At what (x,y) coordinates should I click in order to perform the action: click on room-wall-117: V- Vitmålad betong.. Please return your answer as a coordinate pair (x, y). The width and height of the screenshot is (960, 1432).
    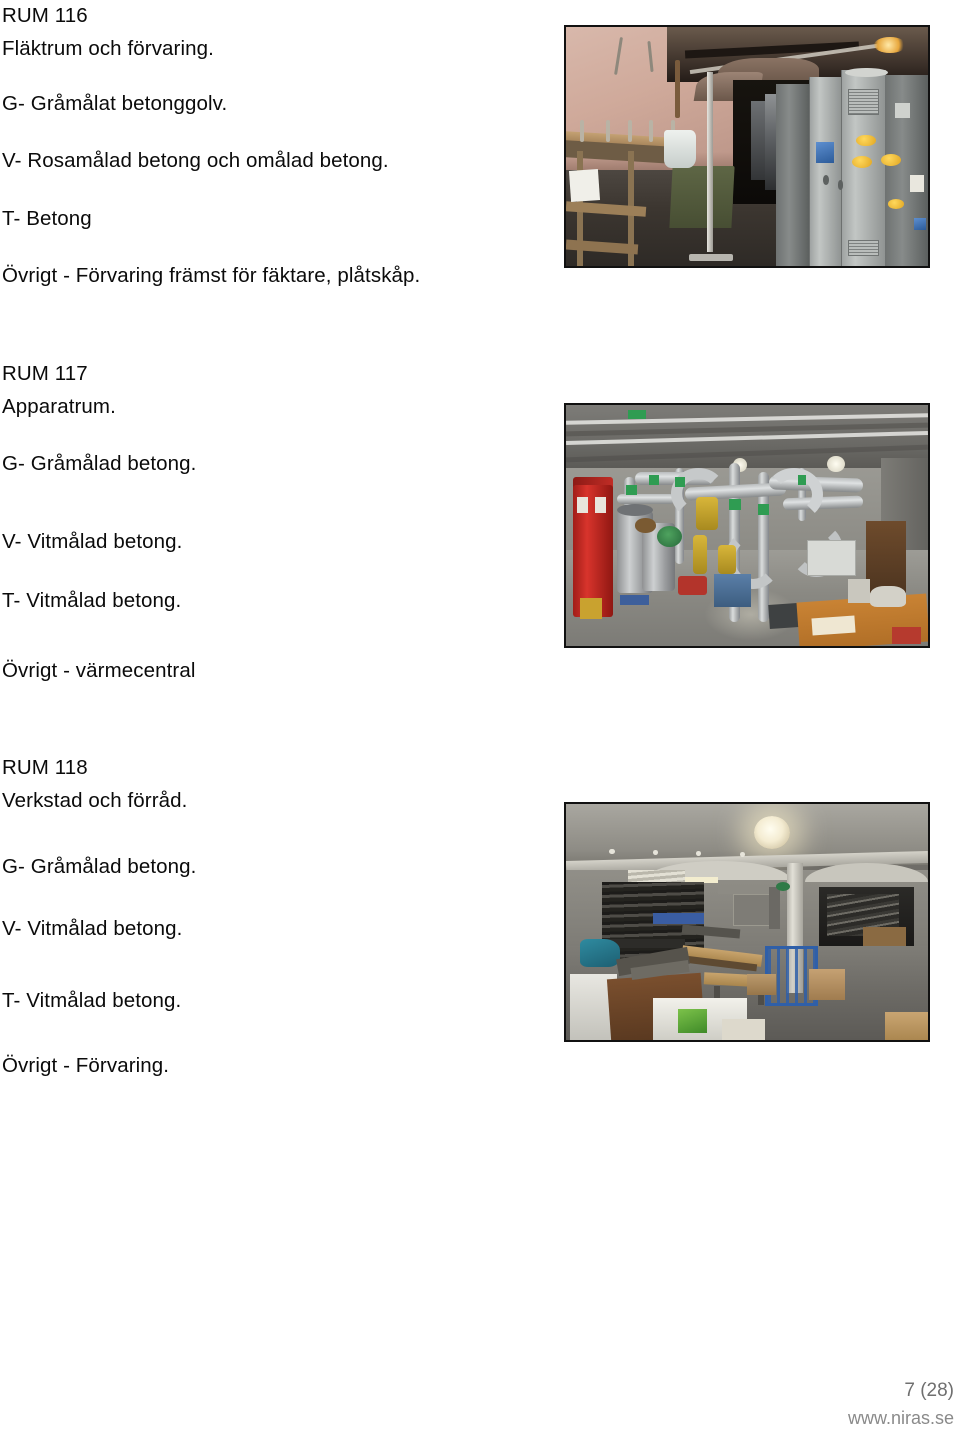
    Looking at the image, I should click on (92, 541).